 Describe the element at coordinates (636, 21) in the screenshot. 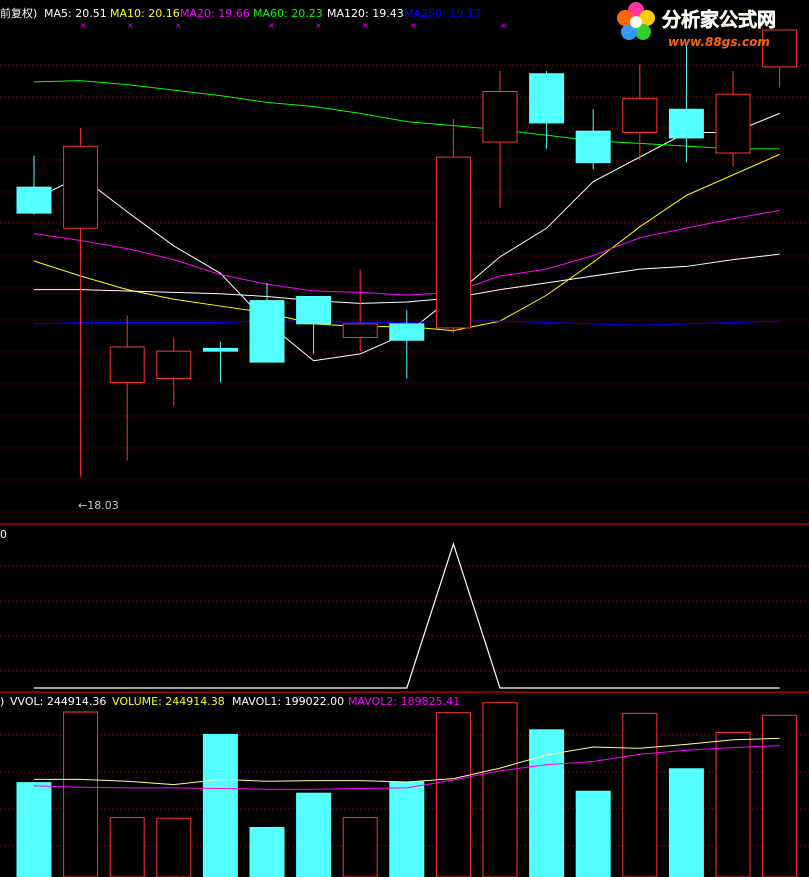

I see `flower-icon` at that location.